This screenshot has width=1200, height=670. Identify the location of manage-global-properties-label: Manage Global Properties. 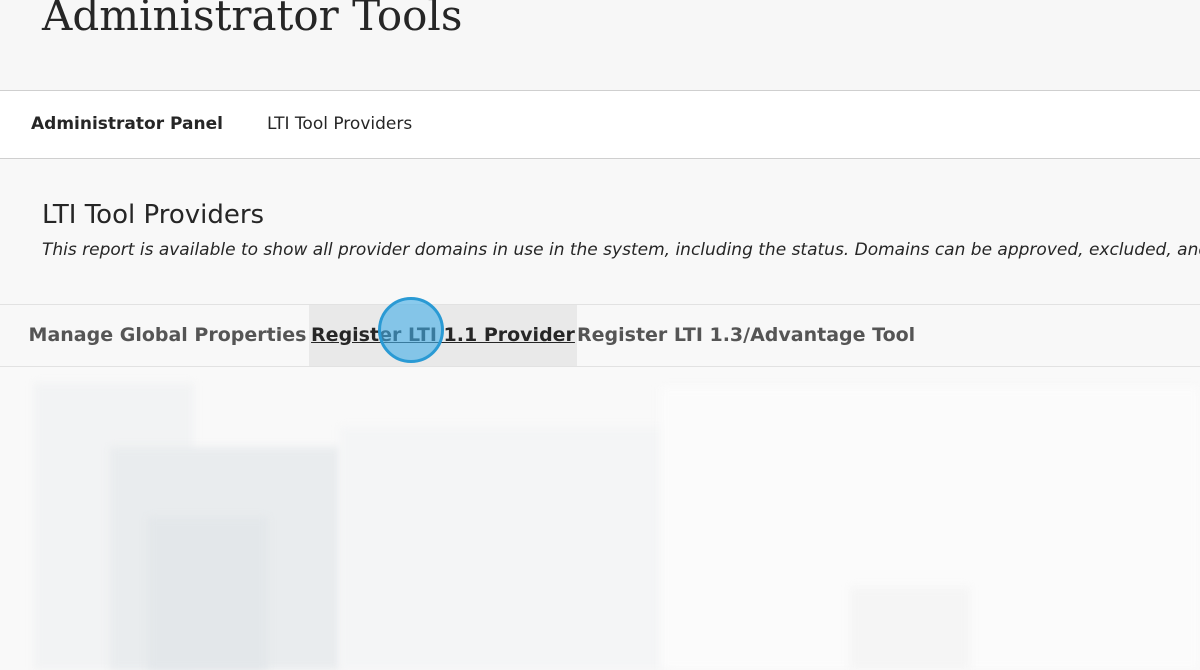
(167, 335).